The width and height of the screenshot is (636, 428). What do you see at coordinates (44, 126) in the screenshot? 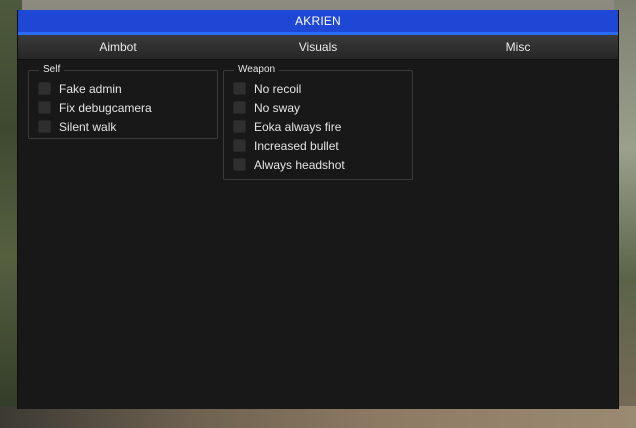
I see `silent-walk-checkbox` at bounding box center [44, 126].